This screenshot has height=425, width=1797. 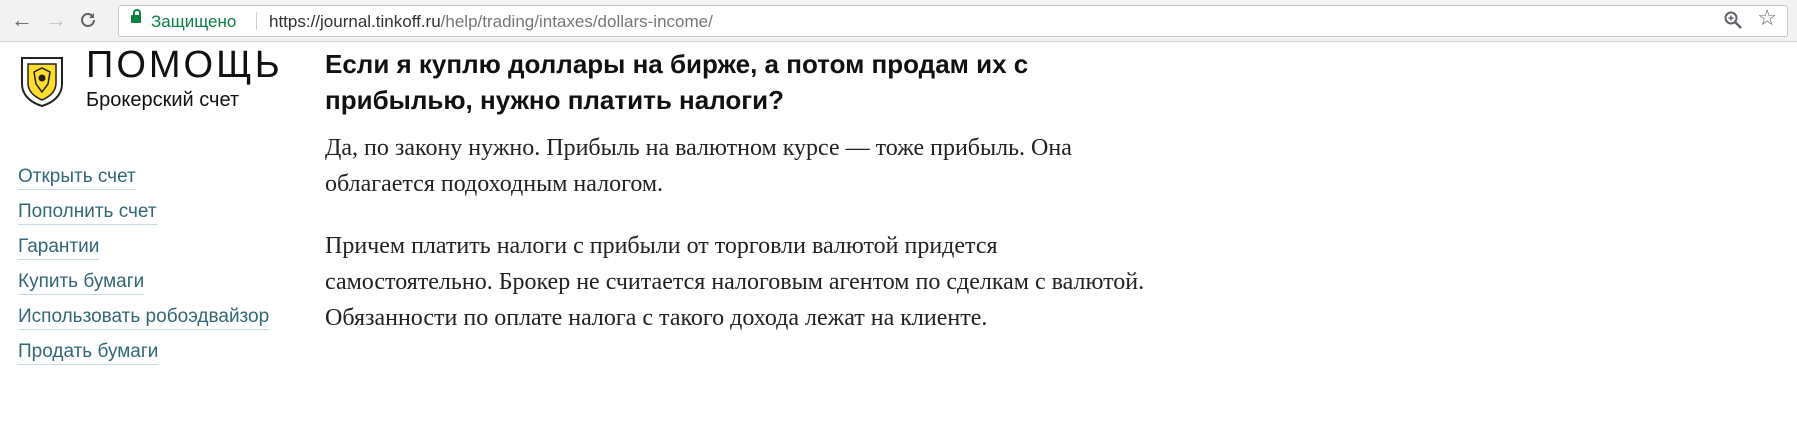 I want to click on reload-icon, so click(x=88, y=20).